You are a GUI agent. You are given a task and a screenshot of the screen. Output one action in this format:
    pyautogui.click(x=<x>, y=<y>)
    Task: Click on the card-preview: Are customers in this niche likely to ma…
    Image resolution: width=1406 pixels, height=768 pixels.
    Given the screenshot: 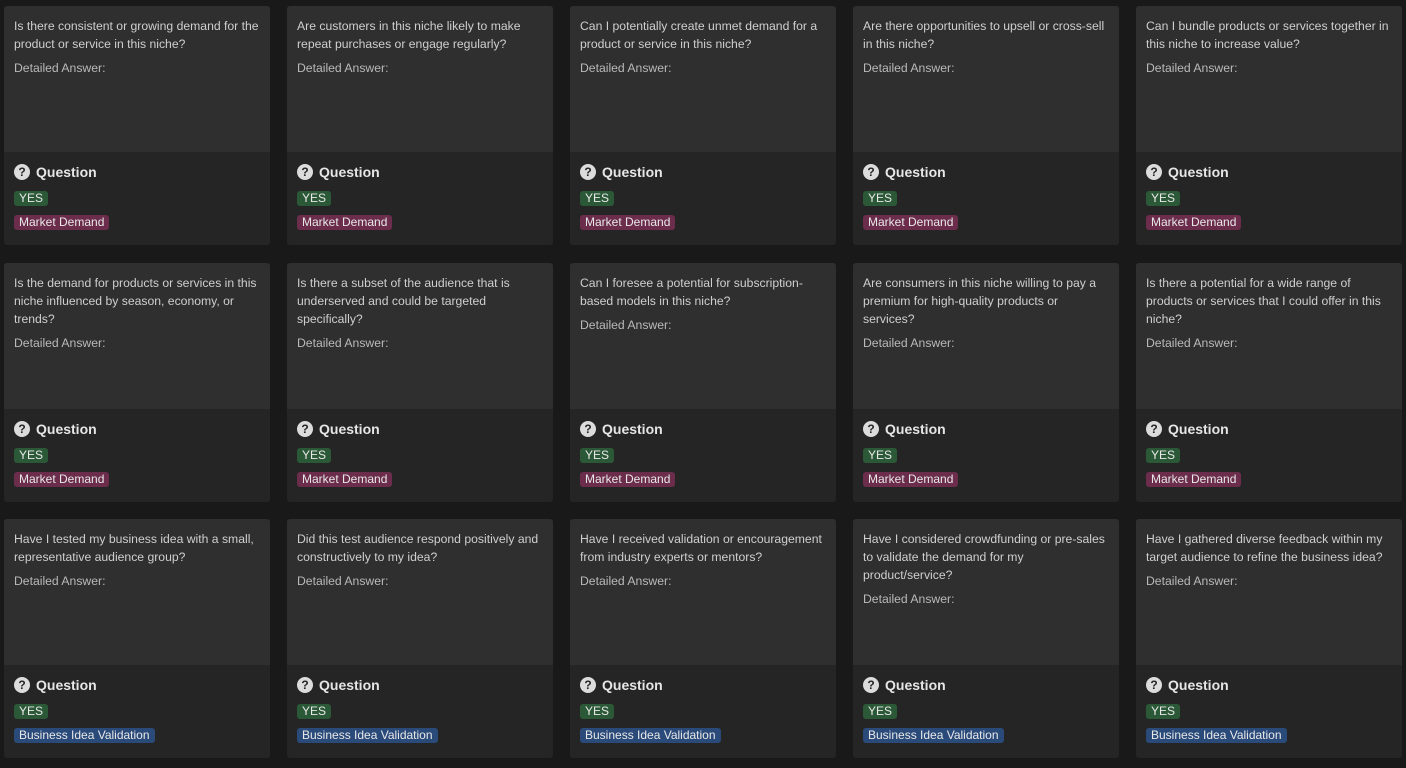 What is the action you would take?
    pyautogui.click(x=420, y=79)
    